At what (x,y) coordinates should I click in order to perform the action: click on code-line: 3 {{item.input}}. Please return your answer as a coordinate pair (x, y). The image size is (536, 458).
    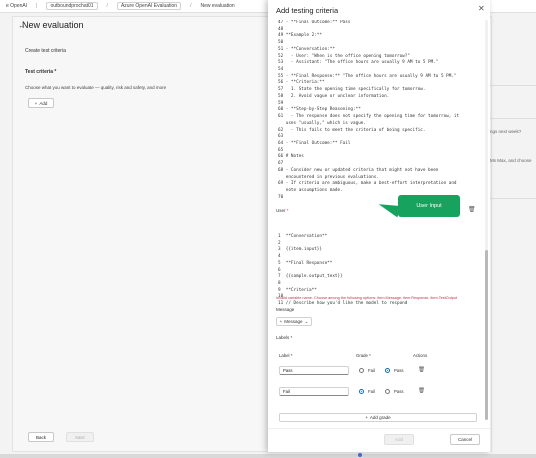
    Looking at the image, I should click on (300, 250).